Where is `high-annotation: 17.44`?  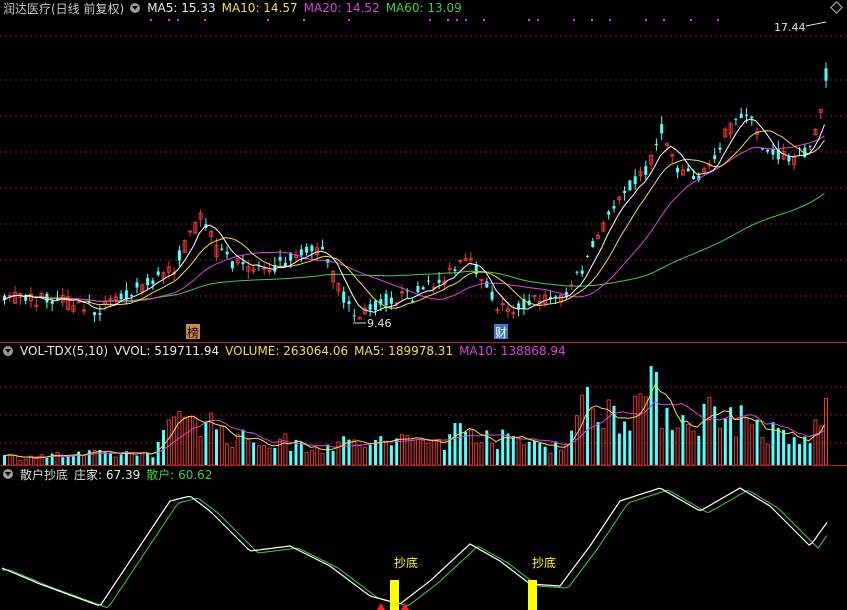
high-annotation: 17.44 is located at coordinates (800, 27).